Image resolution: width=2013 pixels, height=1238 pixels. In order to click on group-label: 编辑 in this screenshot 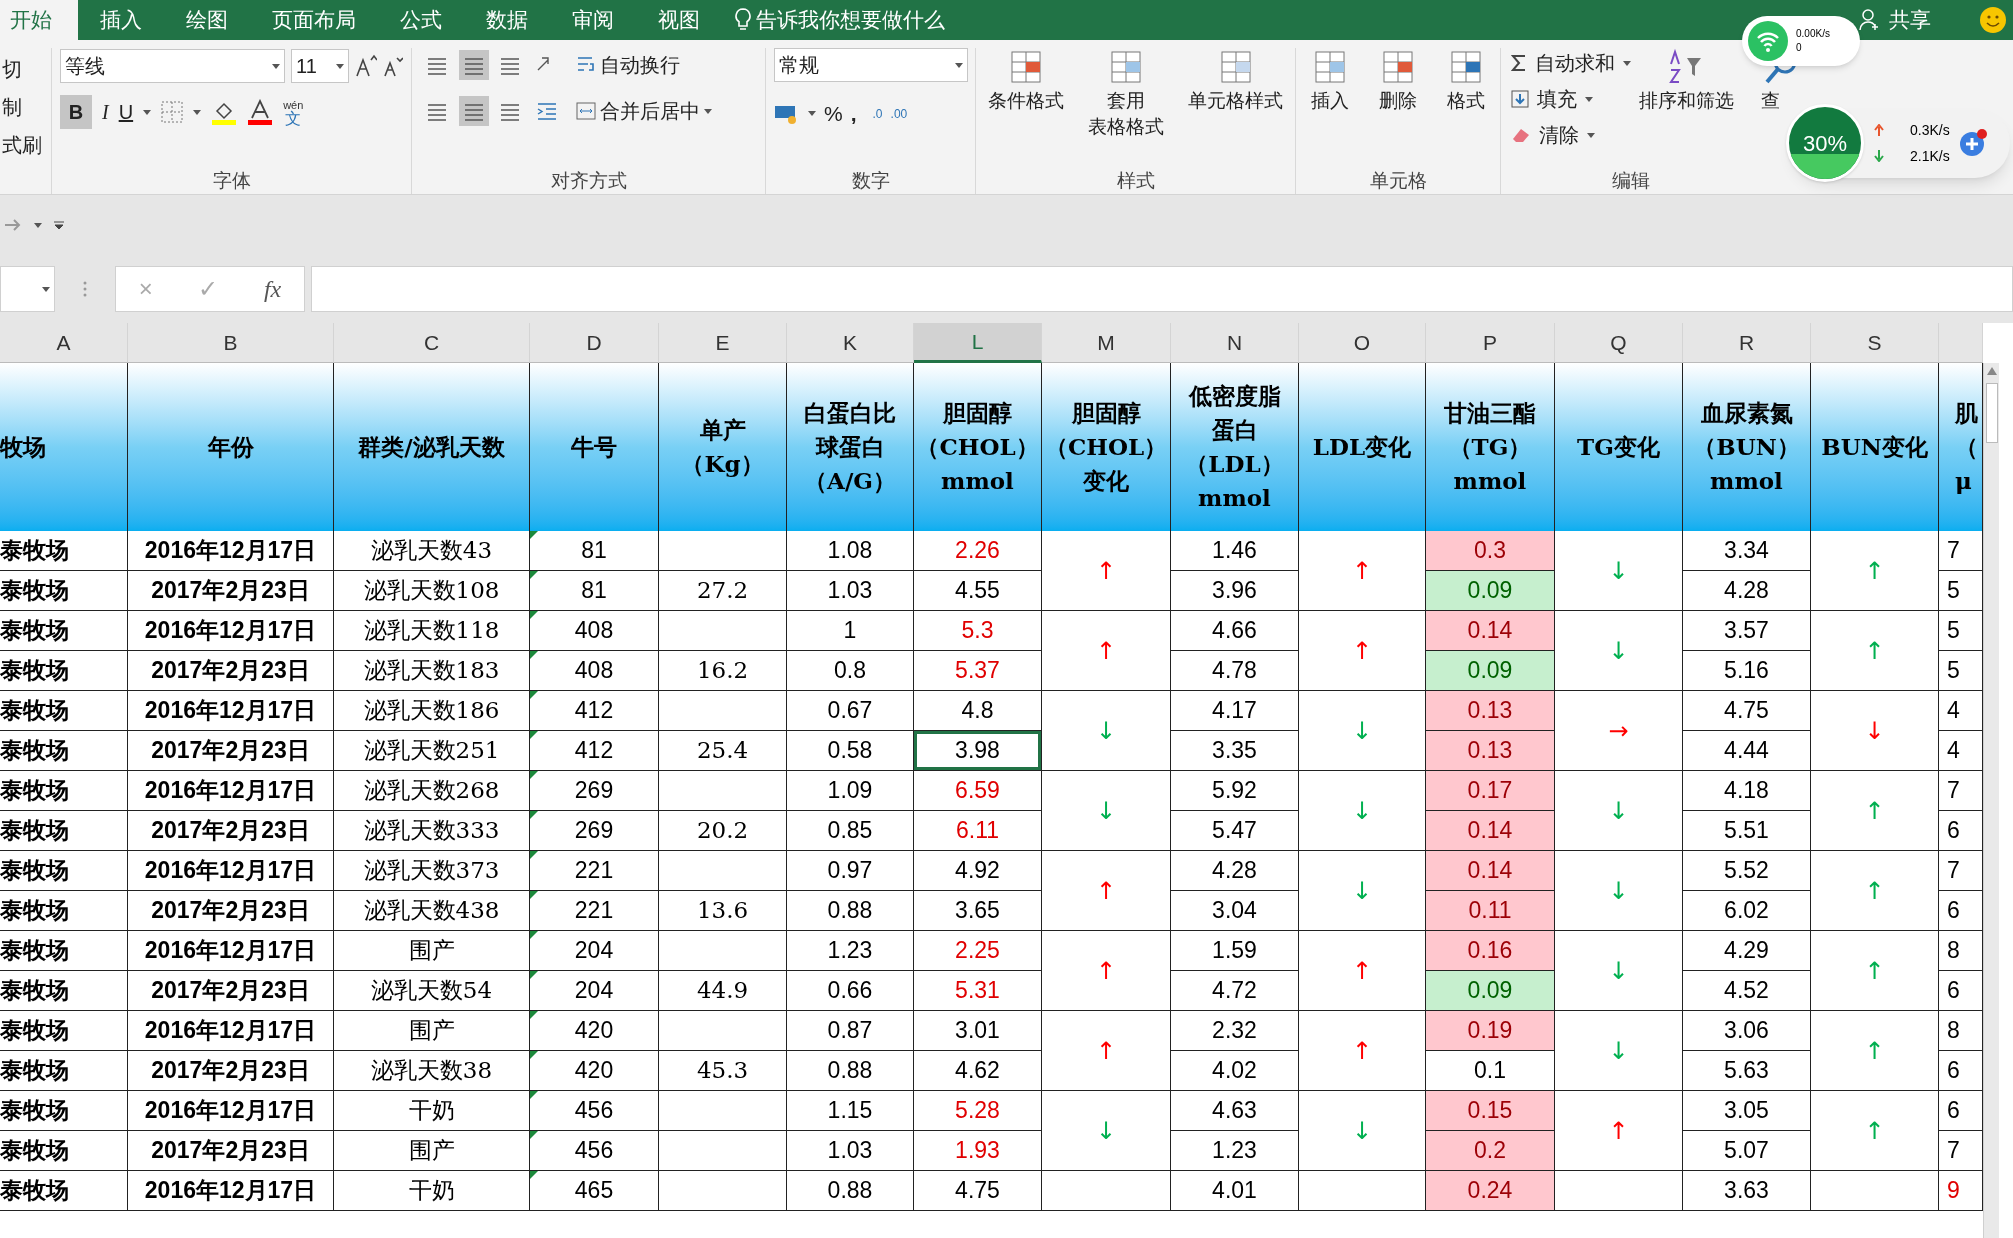, I will do `click(1631, 180)`.